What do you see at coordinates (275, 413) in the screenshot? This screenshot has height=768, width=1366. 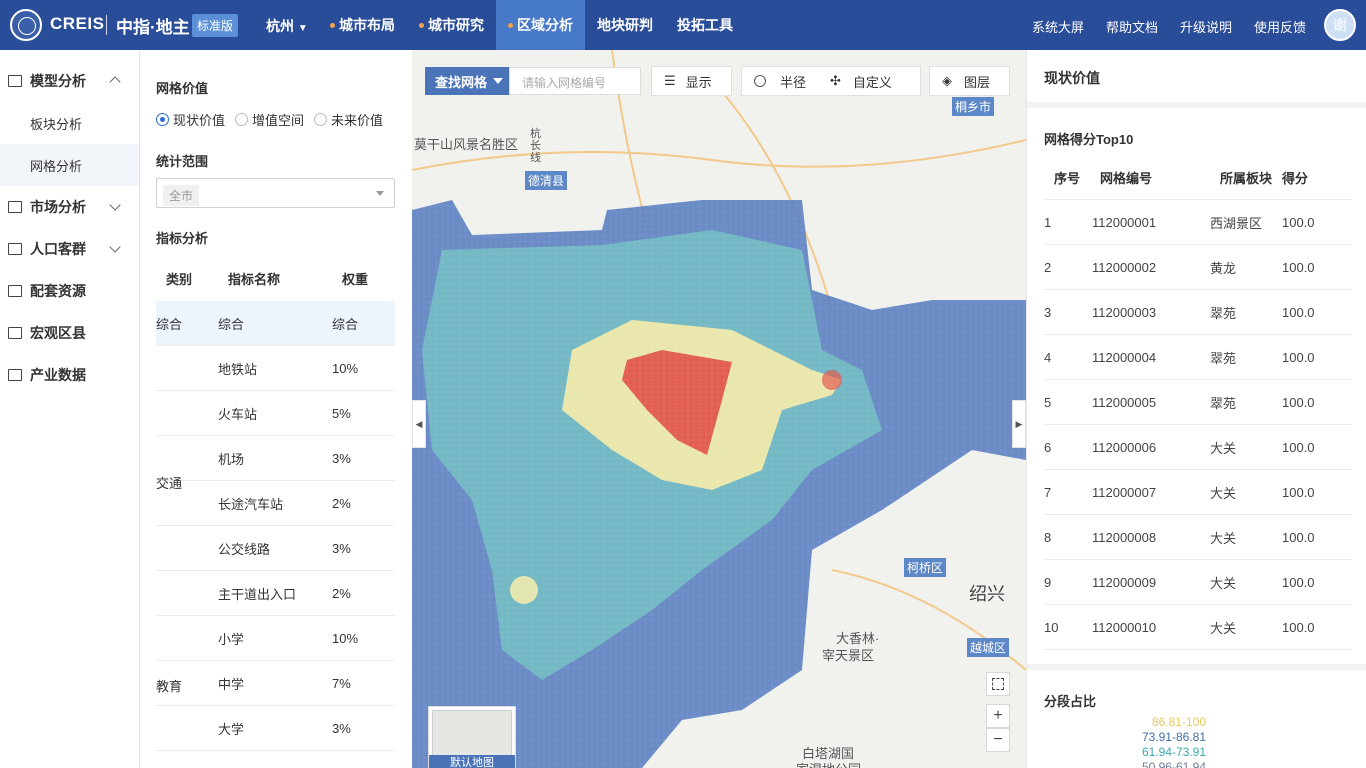 I see `index-row: 火车站 5%` at bounding box center [275, 413].